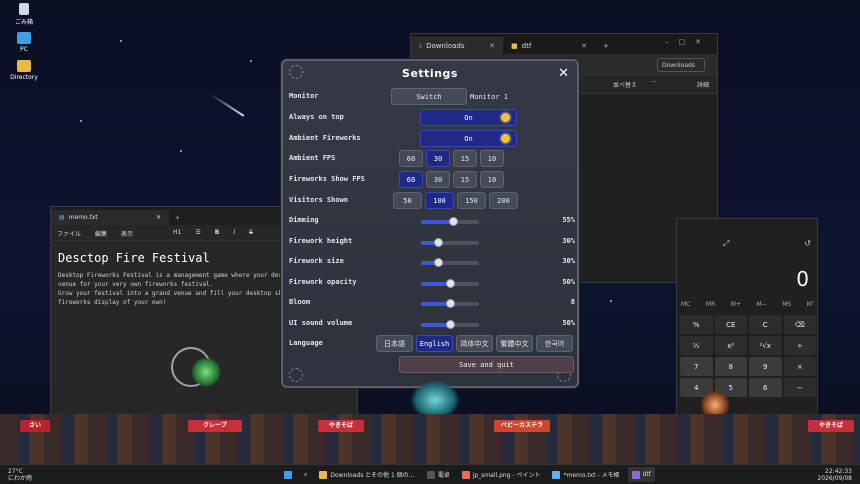  I want to click on row-ambient-fps: Ambient FPS 60 30 15 10, so click(432, 159).